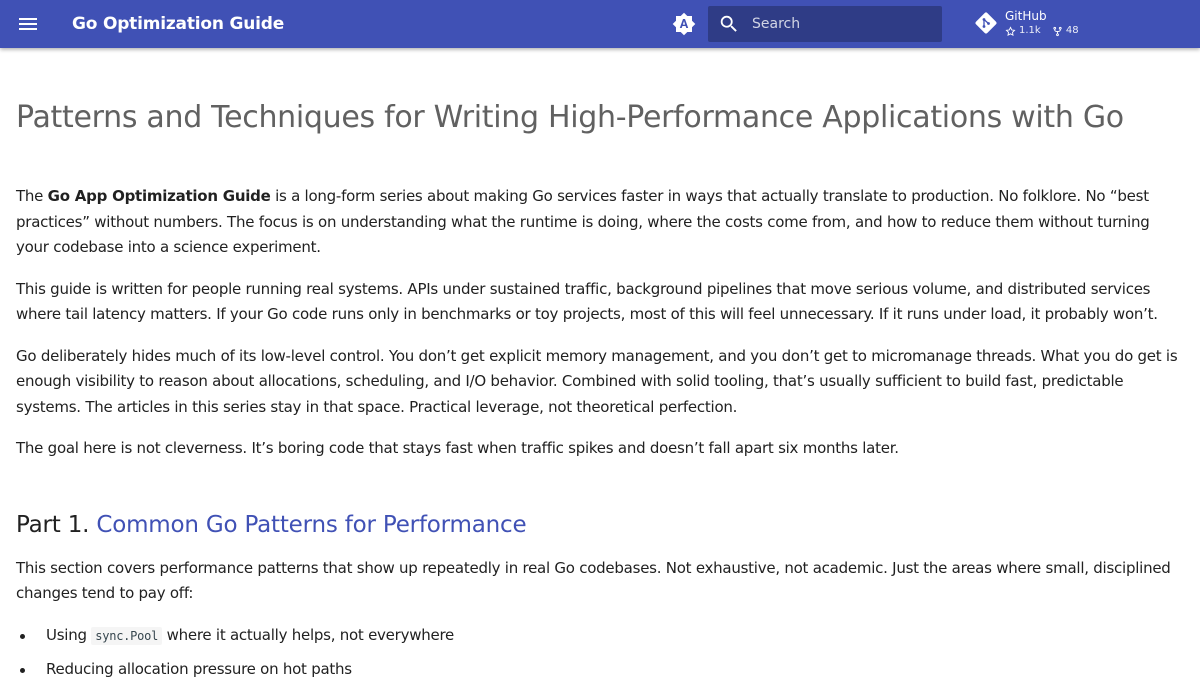 This screenshot has width=1200, height=691. I want to click on part1-link: Common Go Patterns for Performance, so click(311, 525).